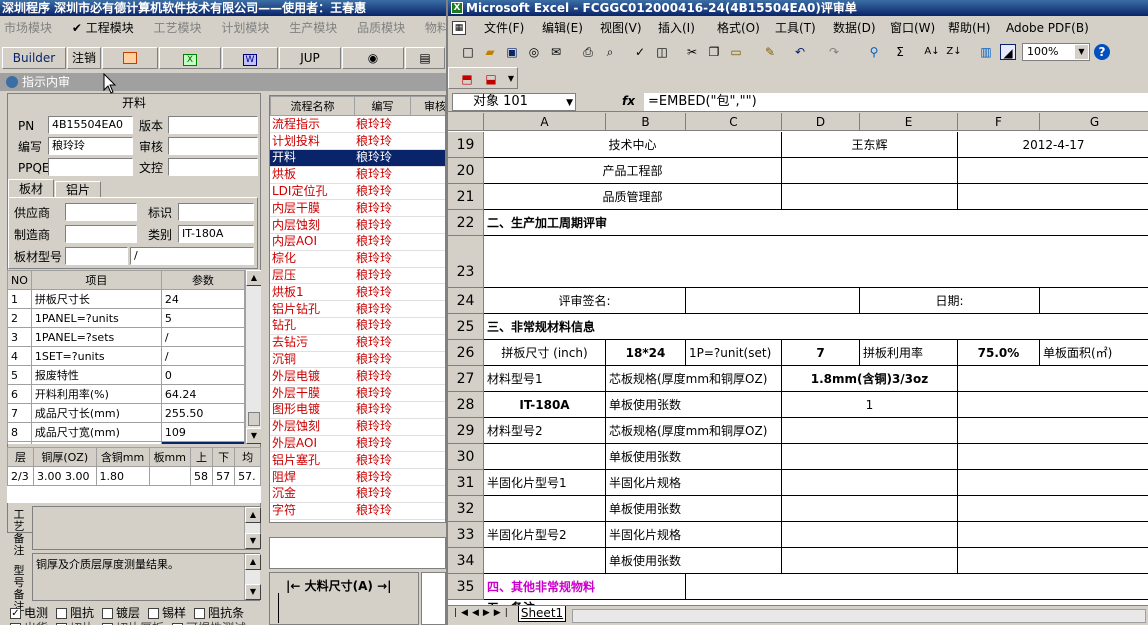 The width and height of the screenshot is (1148, 625). I want to click on params-no-cell: 8, so click(19, 432).